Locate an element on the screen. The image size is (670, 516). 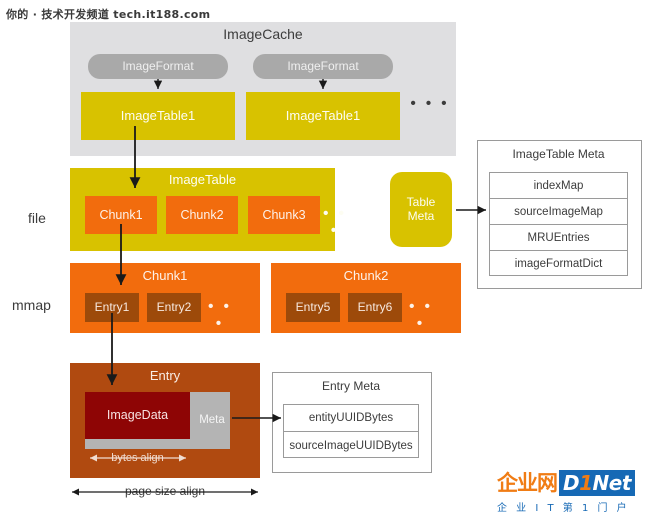
entry-meta-block: Meta is located at coordinates (212, 420).